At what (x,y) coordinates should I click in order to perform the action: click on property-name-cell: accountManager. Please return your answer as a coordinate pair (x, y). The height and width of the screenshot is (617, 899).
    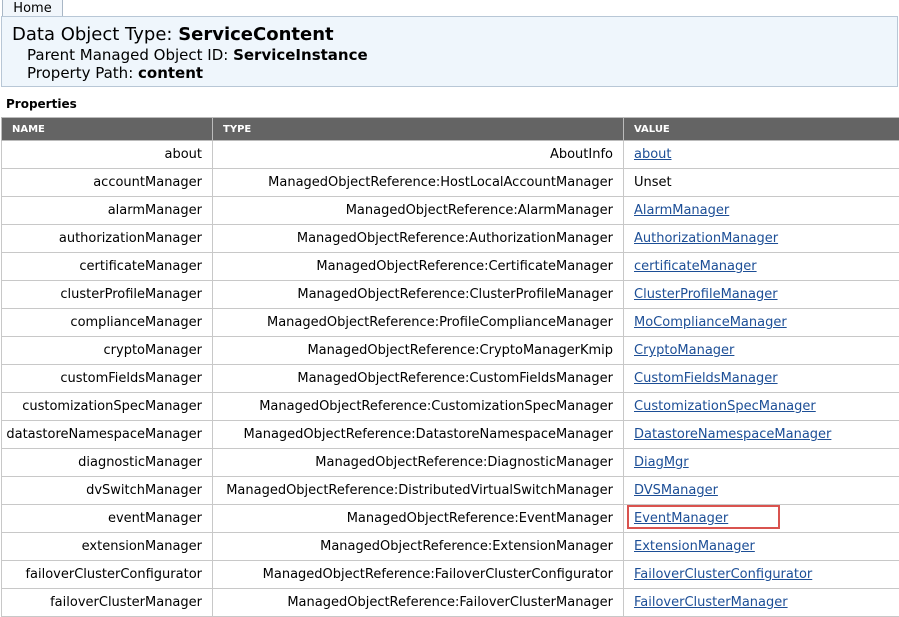
    Looking at the image, I should click on (107, 183).